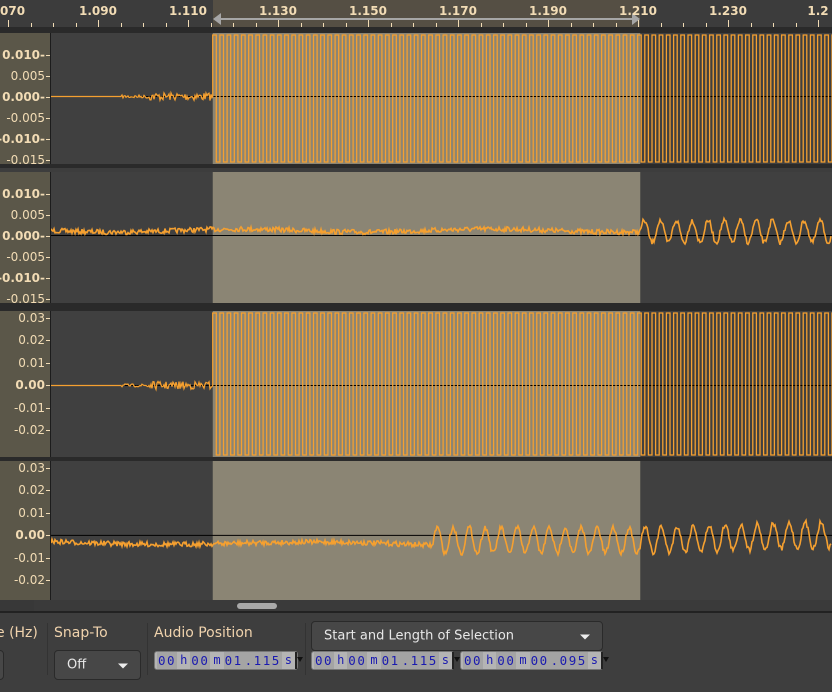 The height and width of the screenshot is (692, 832). Describe the element at coordinates (216, 19) in the screenshot. I see `selection-start-handle-icon` at that location.